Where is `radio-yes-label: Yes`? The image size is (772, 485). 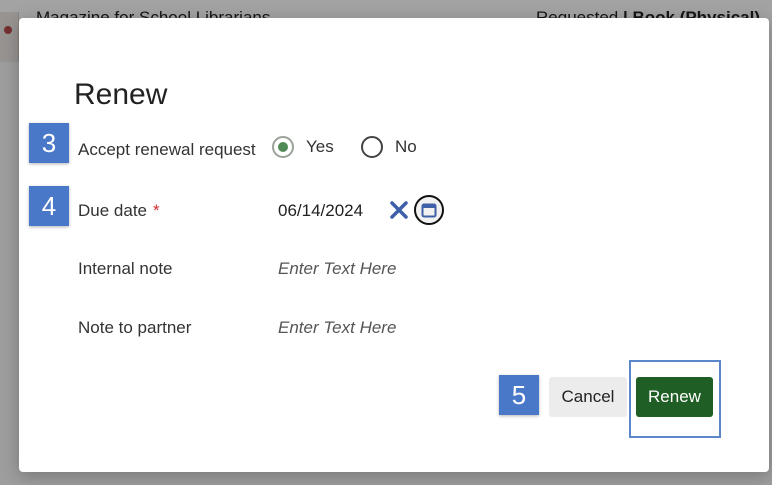 radio-yes-label: Yes is located at coordinates (320, 146).